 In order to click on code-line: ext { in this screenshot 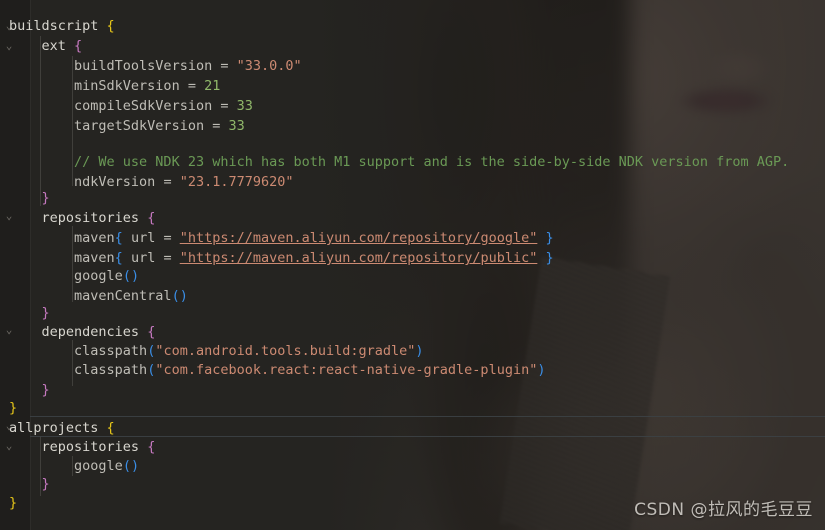, I will do `click(41, 46)`.